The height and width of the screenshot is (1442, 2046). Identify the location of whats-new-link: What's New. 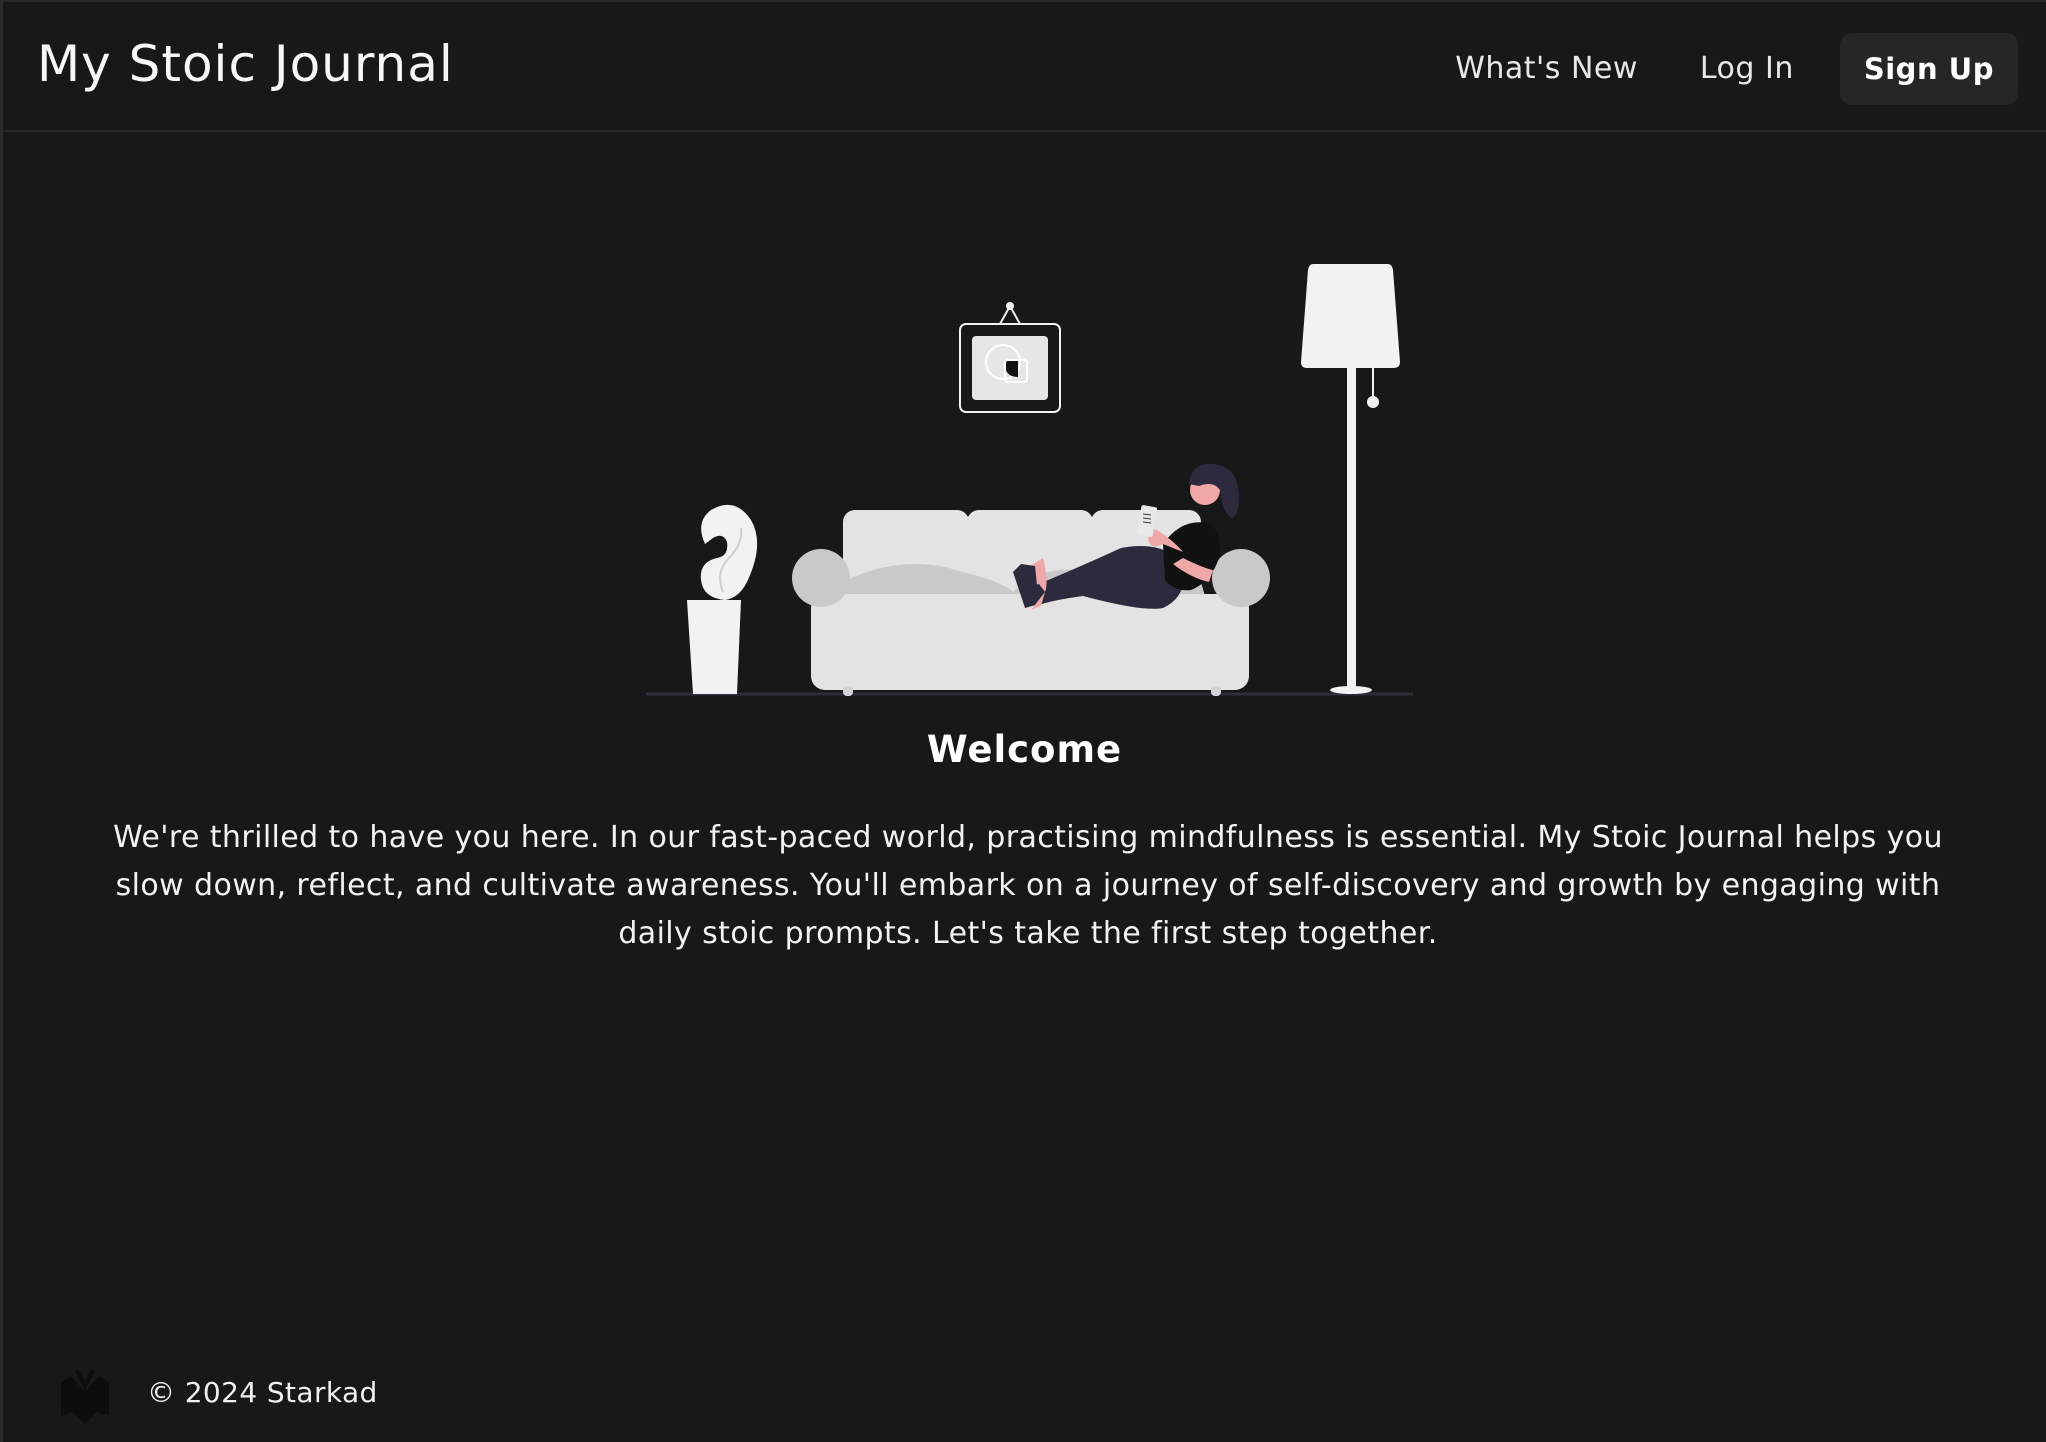
(1546, 69).